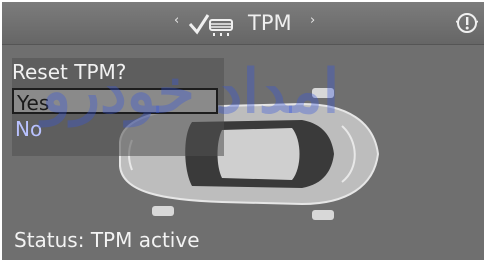 This screenshot has width=486, height=262. Describe the element at coordinates (69, 72) in the screenshot. I see `menu-title: Reset TPM?` at that location.